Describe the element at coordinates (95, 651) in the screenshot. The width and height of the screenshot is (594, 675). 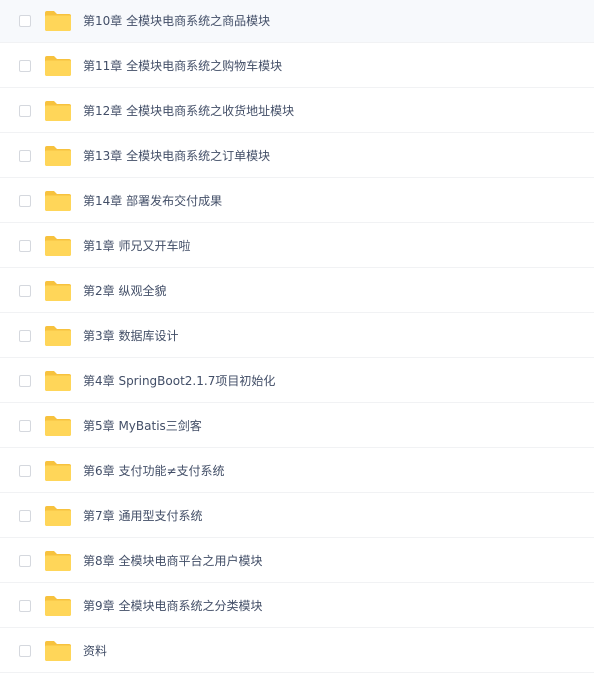
I see `file-name: 资料` at that location.